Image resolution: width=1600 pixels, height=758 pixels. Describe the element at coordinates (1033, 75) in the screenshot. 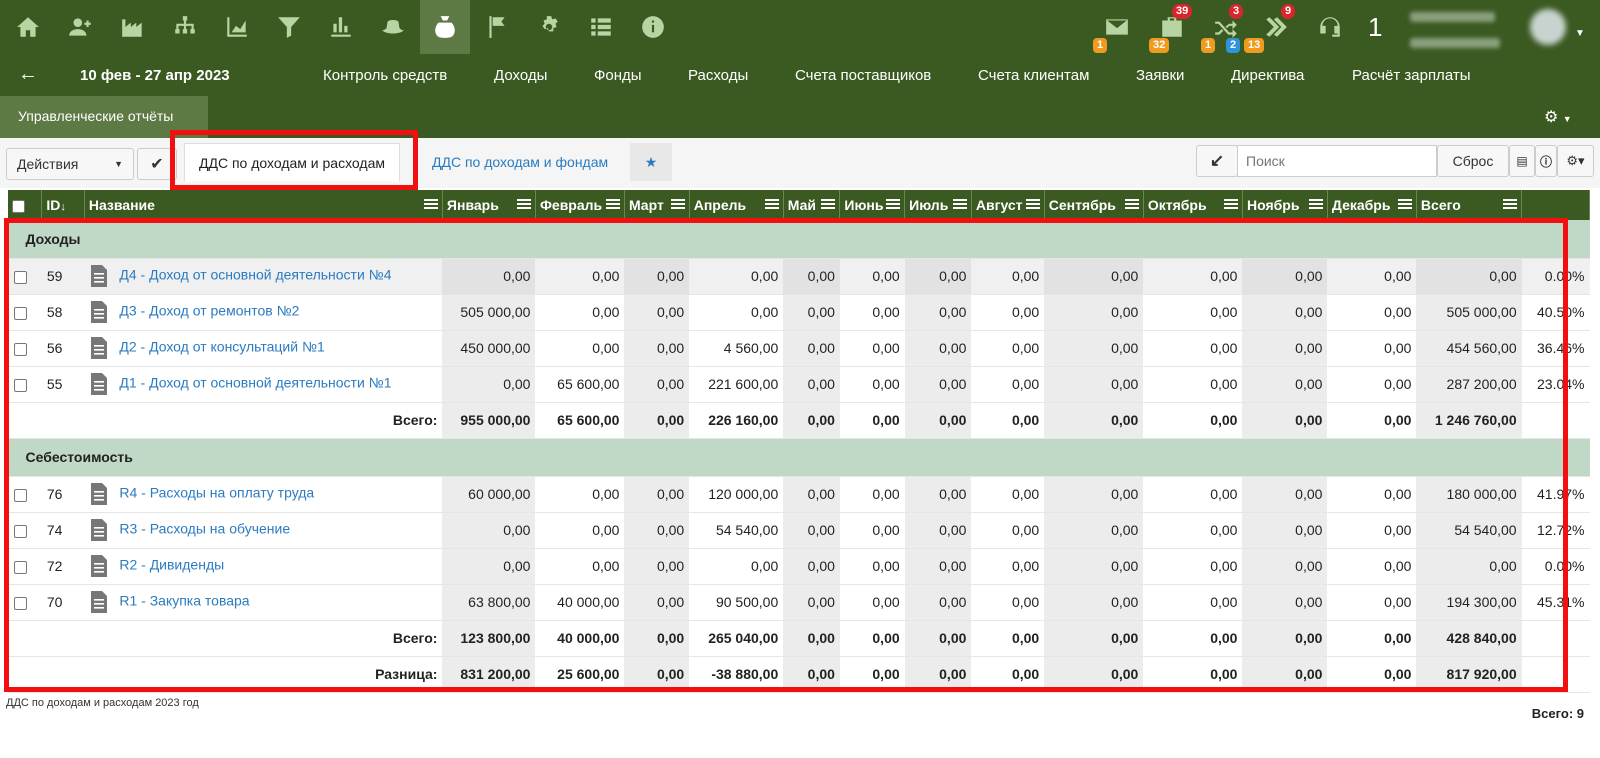

I see `nav-client-invoices: Счета клиентам` at that location.